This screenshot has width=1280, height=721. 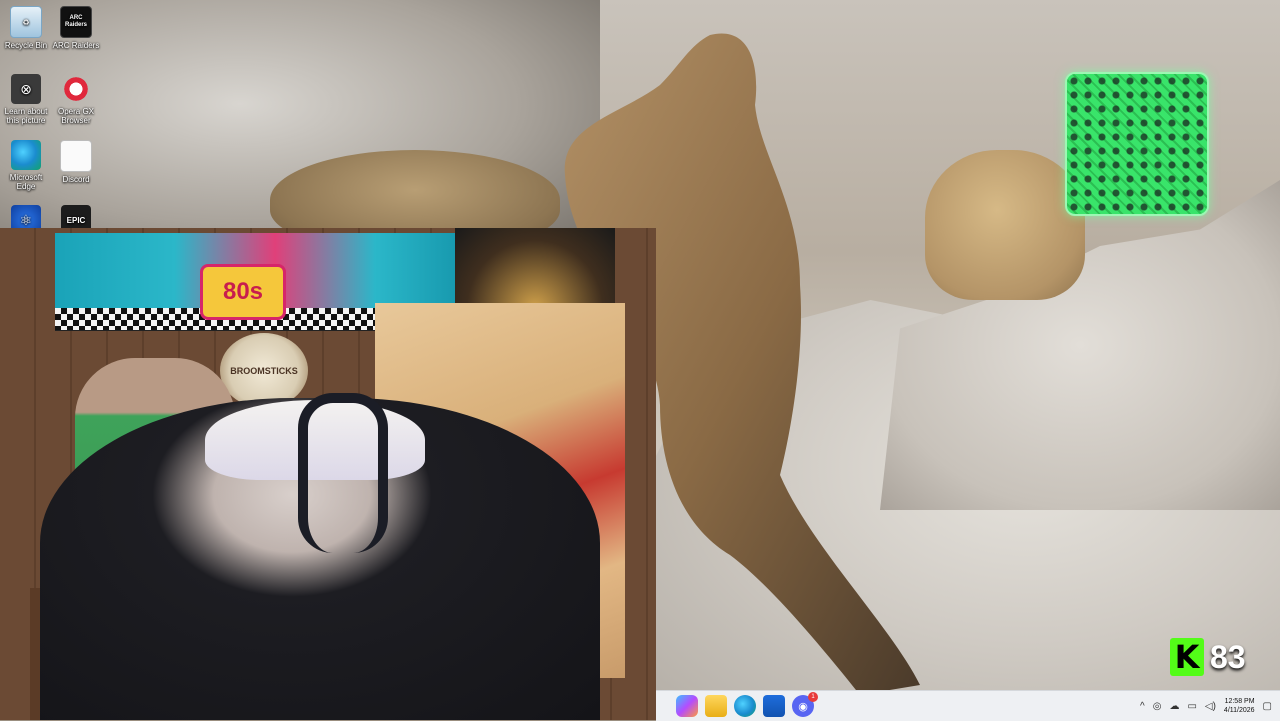 I want to click on desktop-icon-label: Opera GX Browser, so click(x=75, y=116).